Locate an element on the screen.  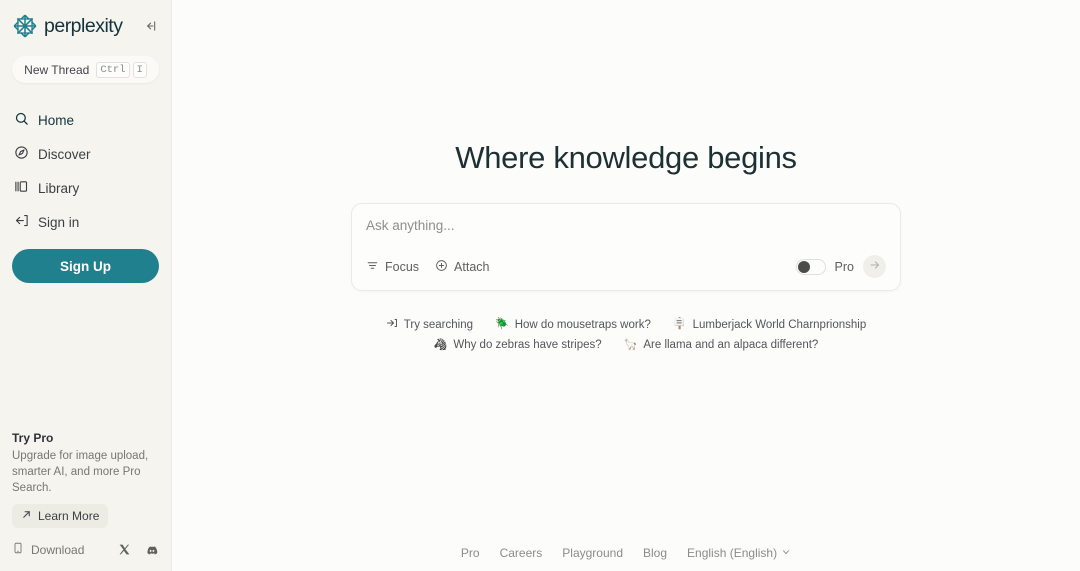
chevron-down-icon is located at coordinates (786, 553).